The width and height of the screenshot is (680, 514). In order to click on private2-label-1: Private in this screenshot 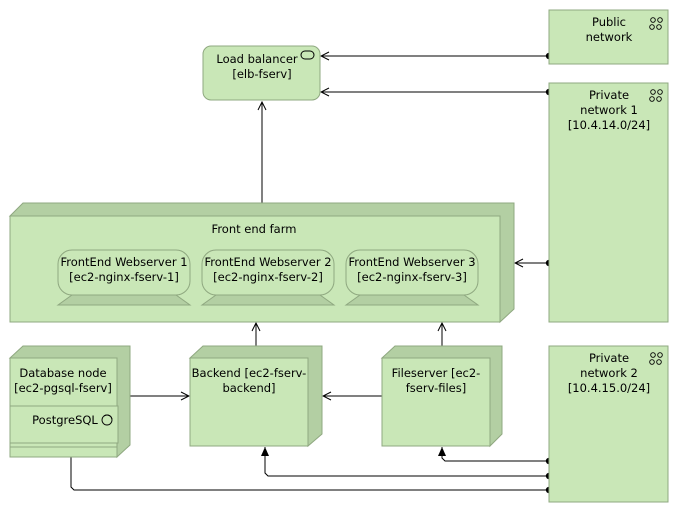, I will do `click(609, 358)`.